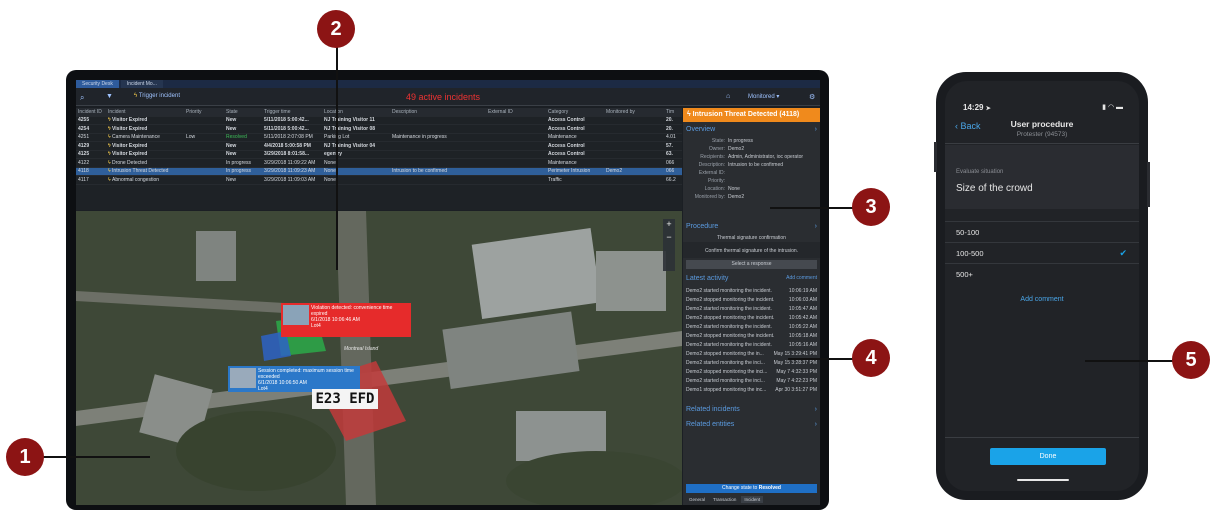 Image resolution: width=1217 pixels, height=510 pixels. Describe the element at coordinates (109, 96) in the screenshot. I see `filter-icon: ▼` at that location.